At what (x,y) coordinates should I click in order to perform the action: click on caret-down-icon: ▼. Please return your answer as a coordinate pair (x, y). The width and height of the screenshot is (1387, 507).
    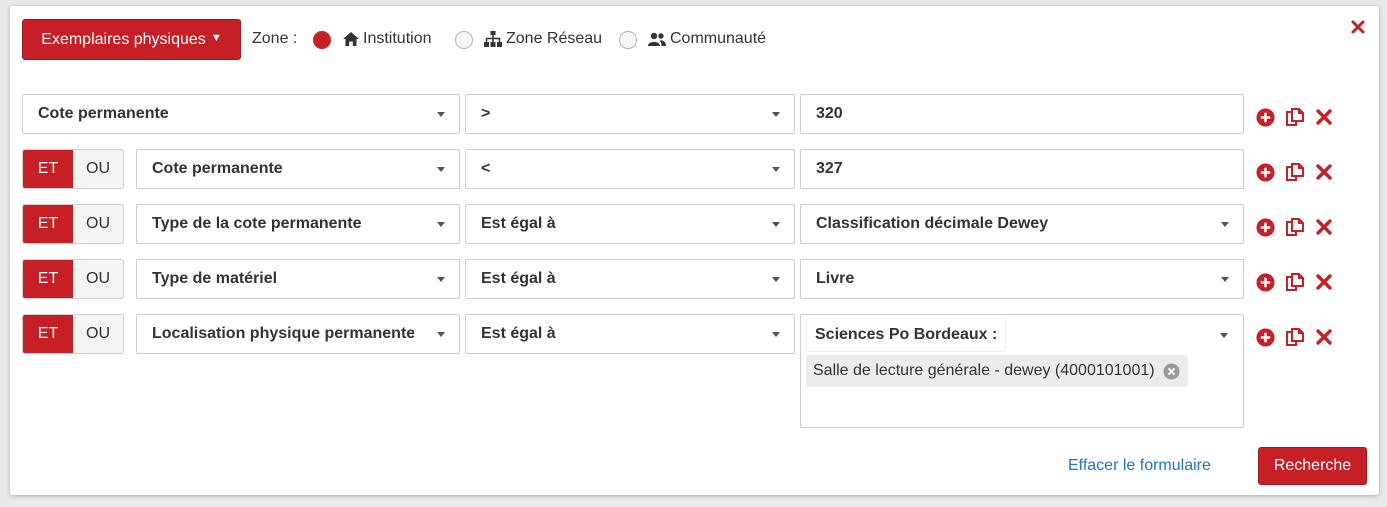
    Looking at the image, I should click on (216, 37).